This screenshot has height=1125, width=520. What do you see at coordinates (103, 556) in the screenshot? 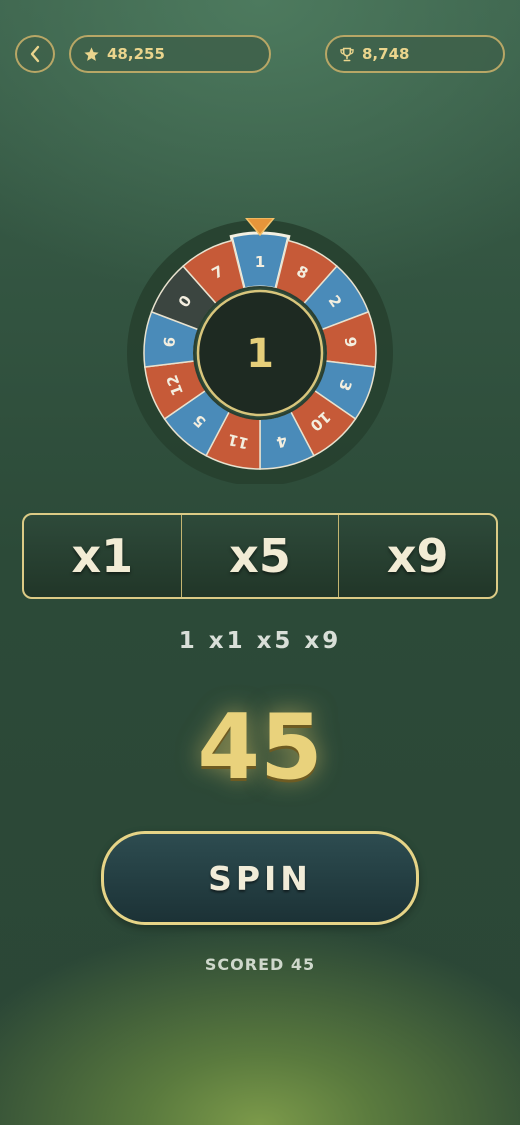
I see `multiplier-x1: x1` at bounding box center [103, 556].